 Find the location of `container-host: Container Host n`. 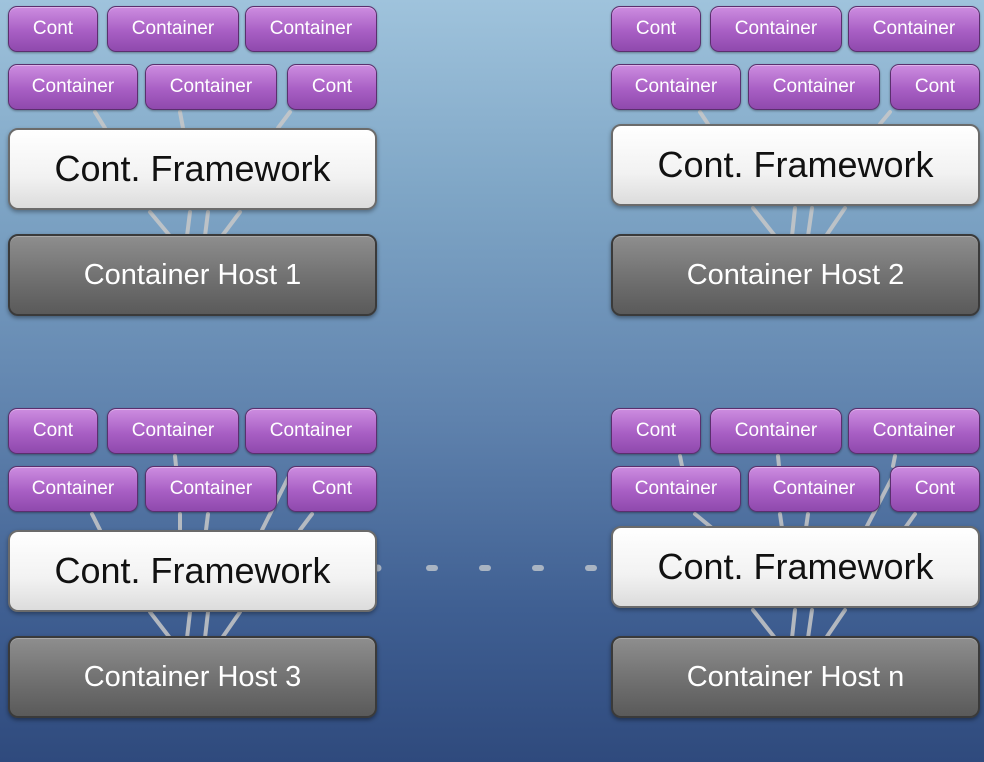

container-host: Container Host n is located at coordinates (795, 677).